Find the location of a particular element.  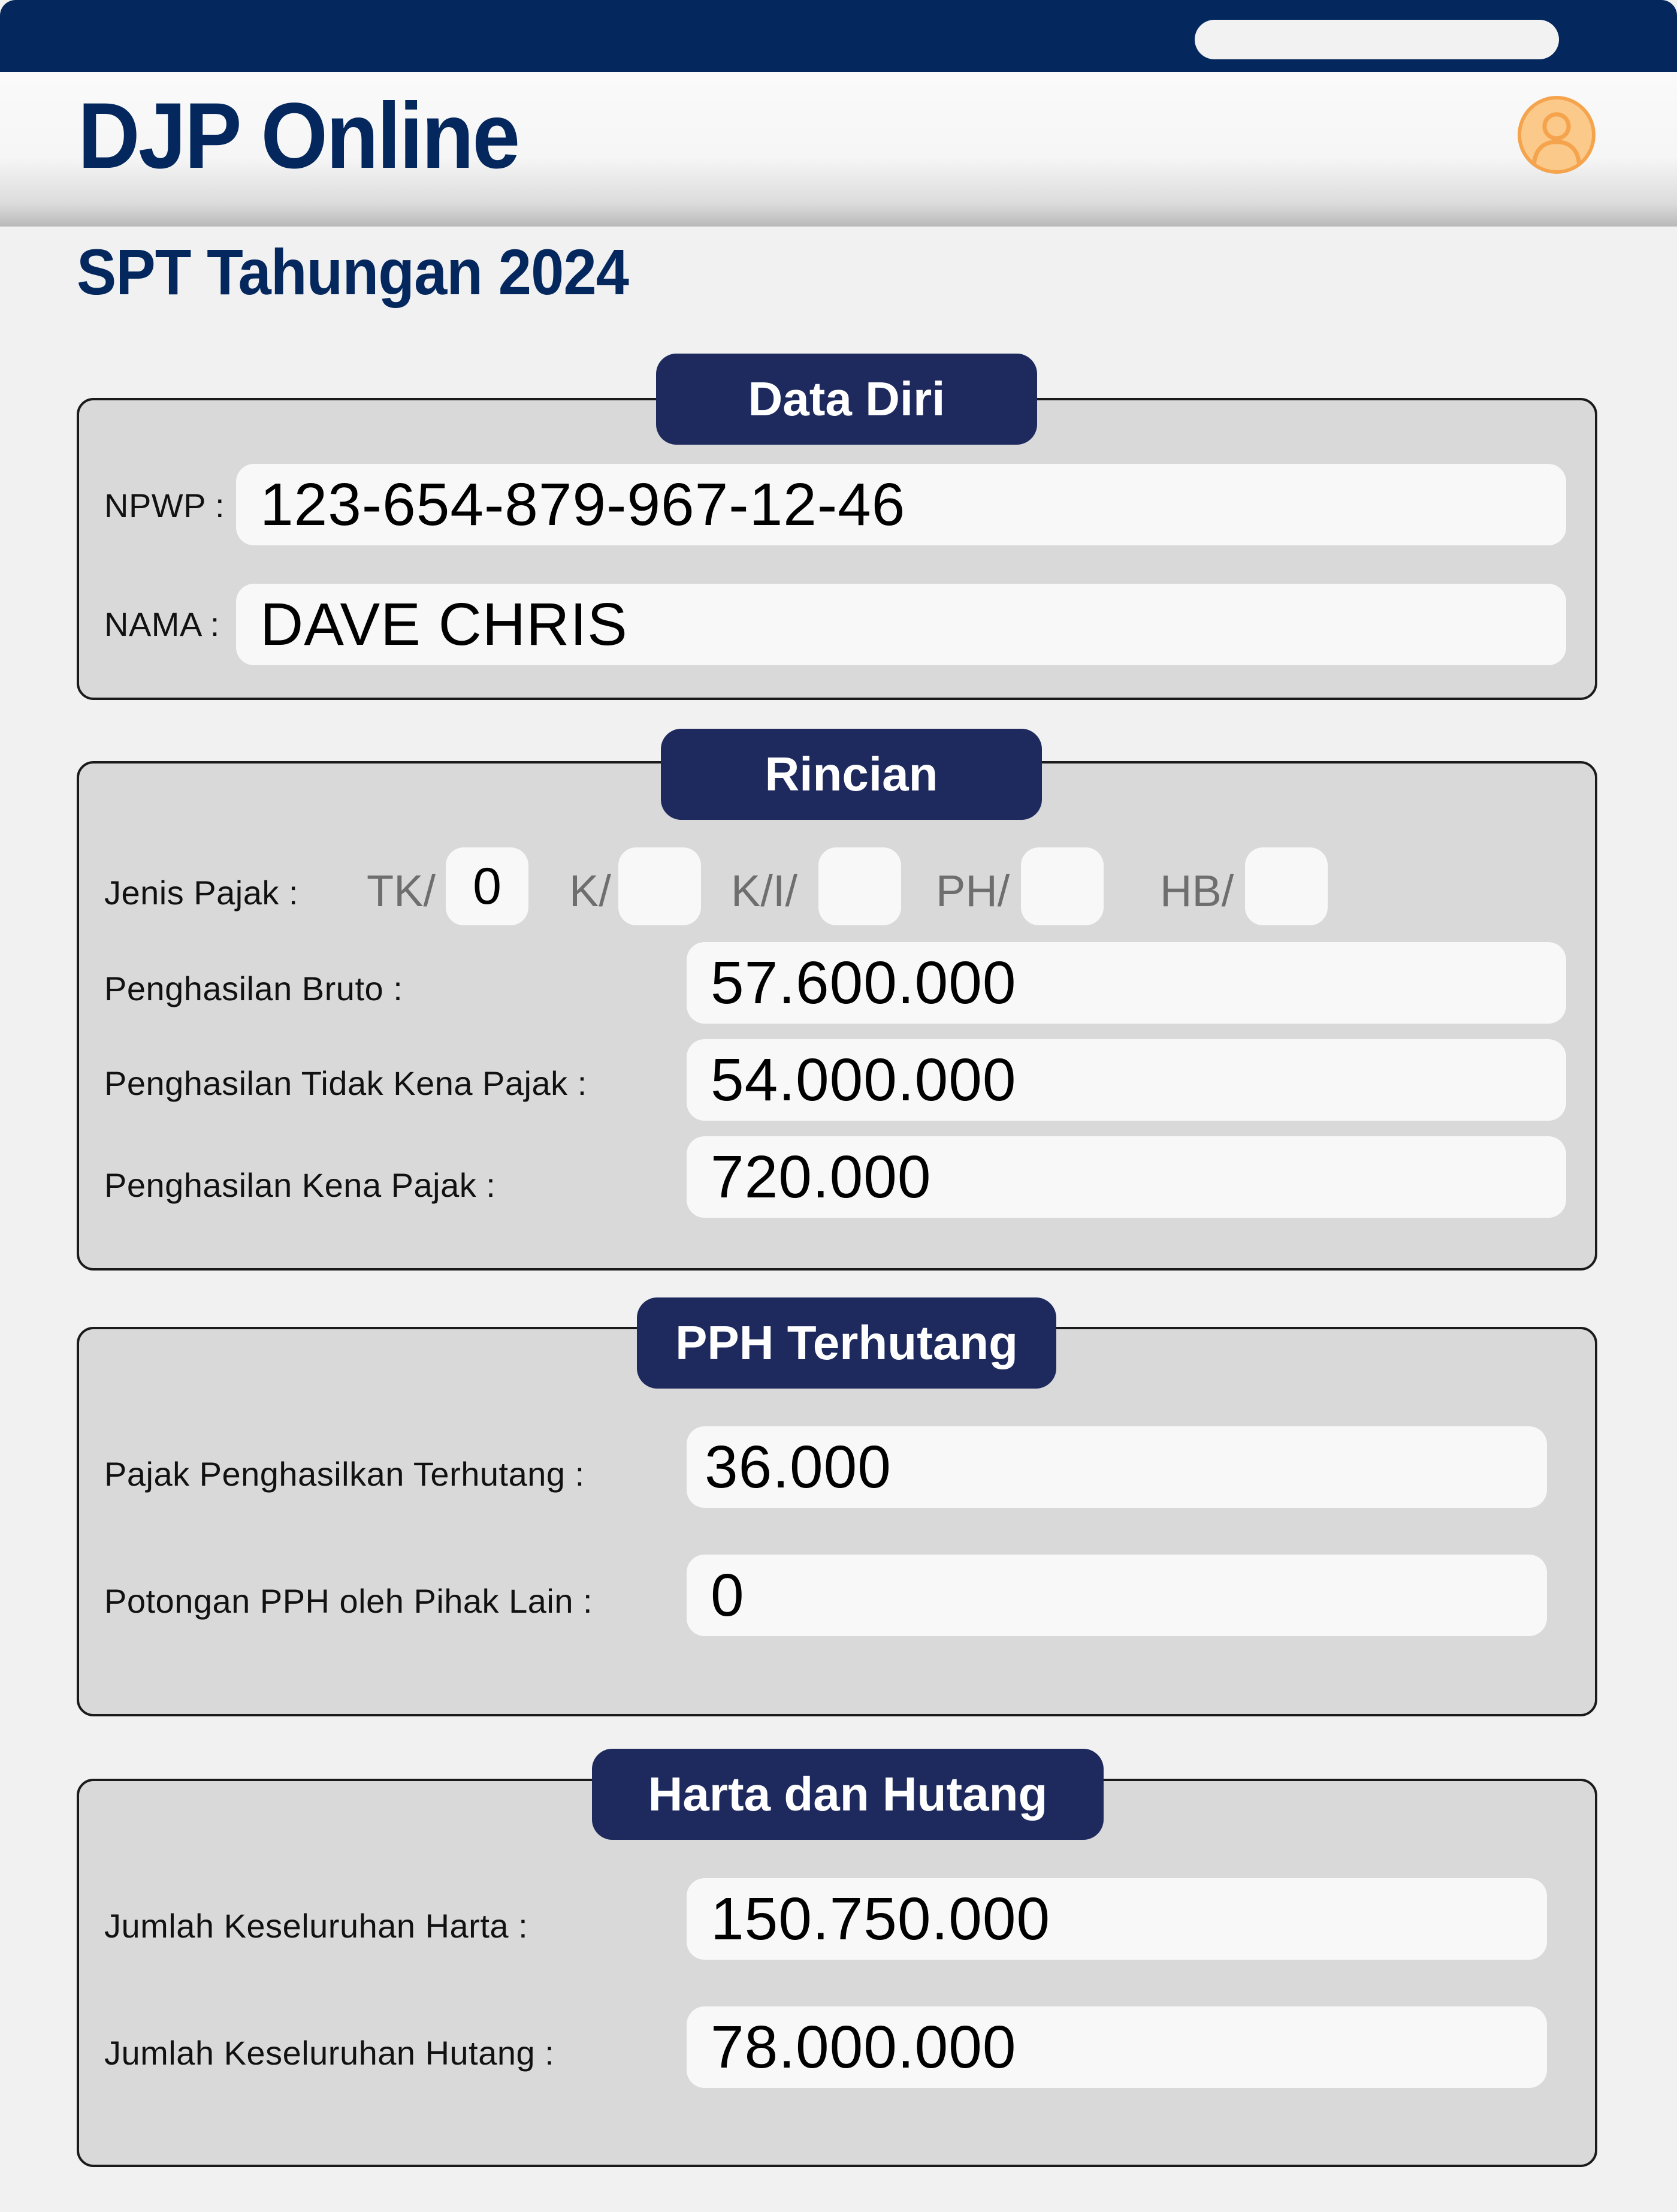

data-diri-tab: Data Diri is located at coordinates (846, 400).